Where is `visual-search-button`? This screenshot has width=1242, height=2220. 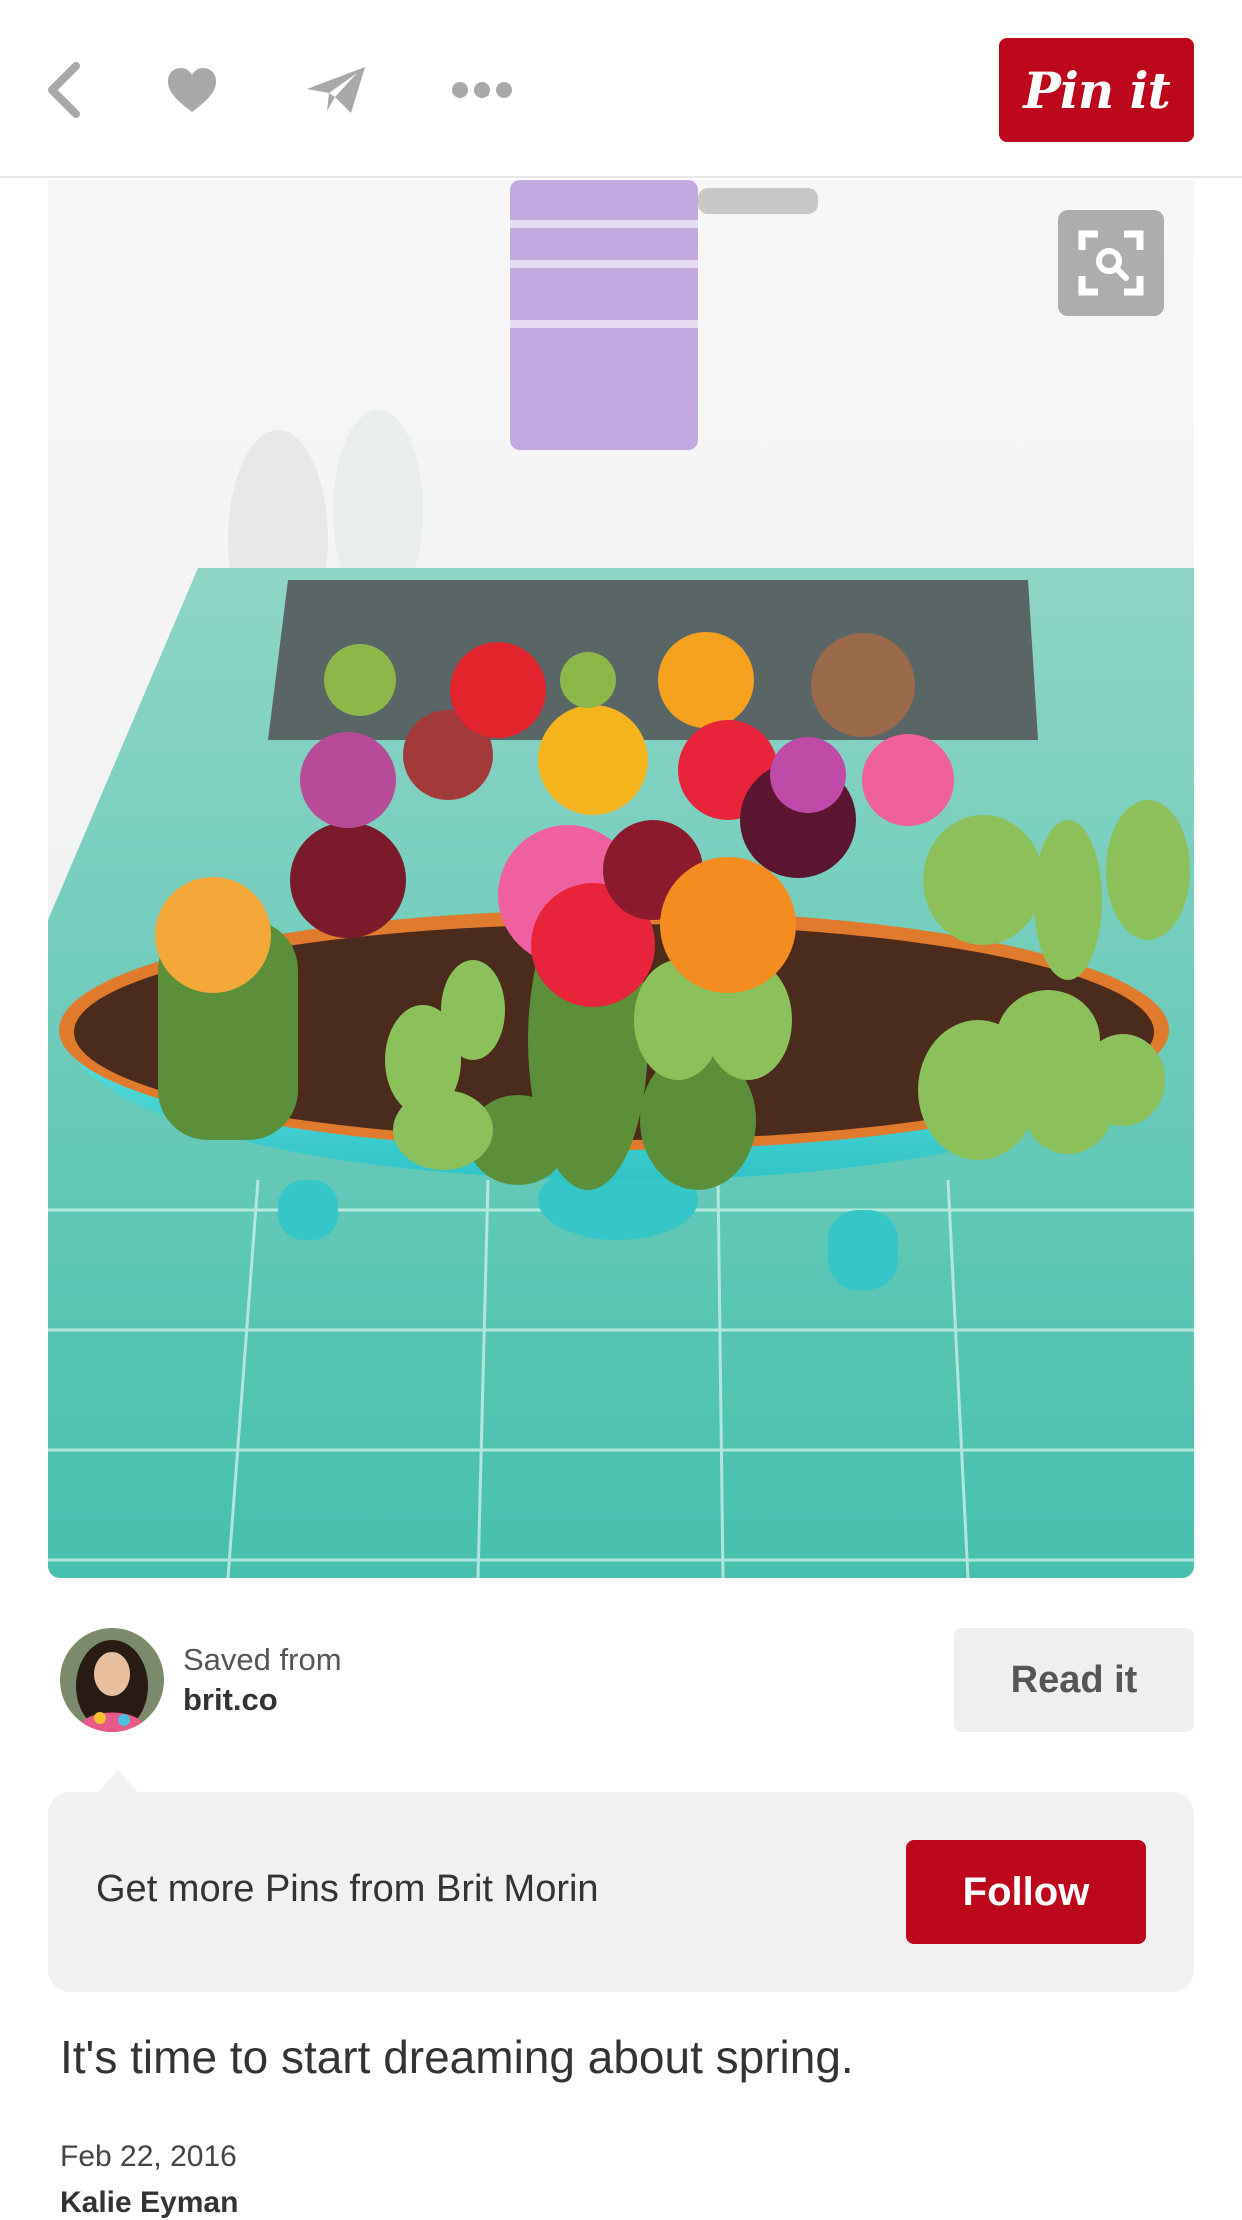 visual-search-button is located at coordinates (1111, 263).